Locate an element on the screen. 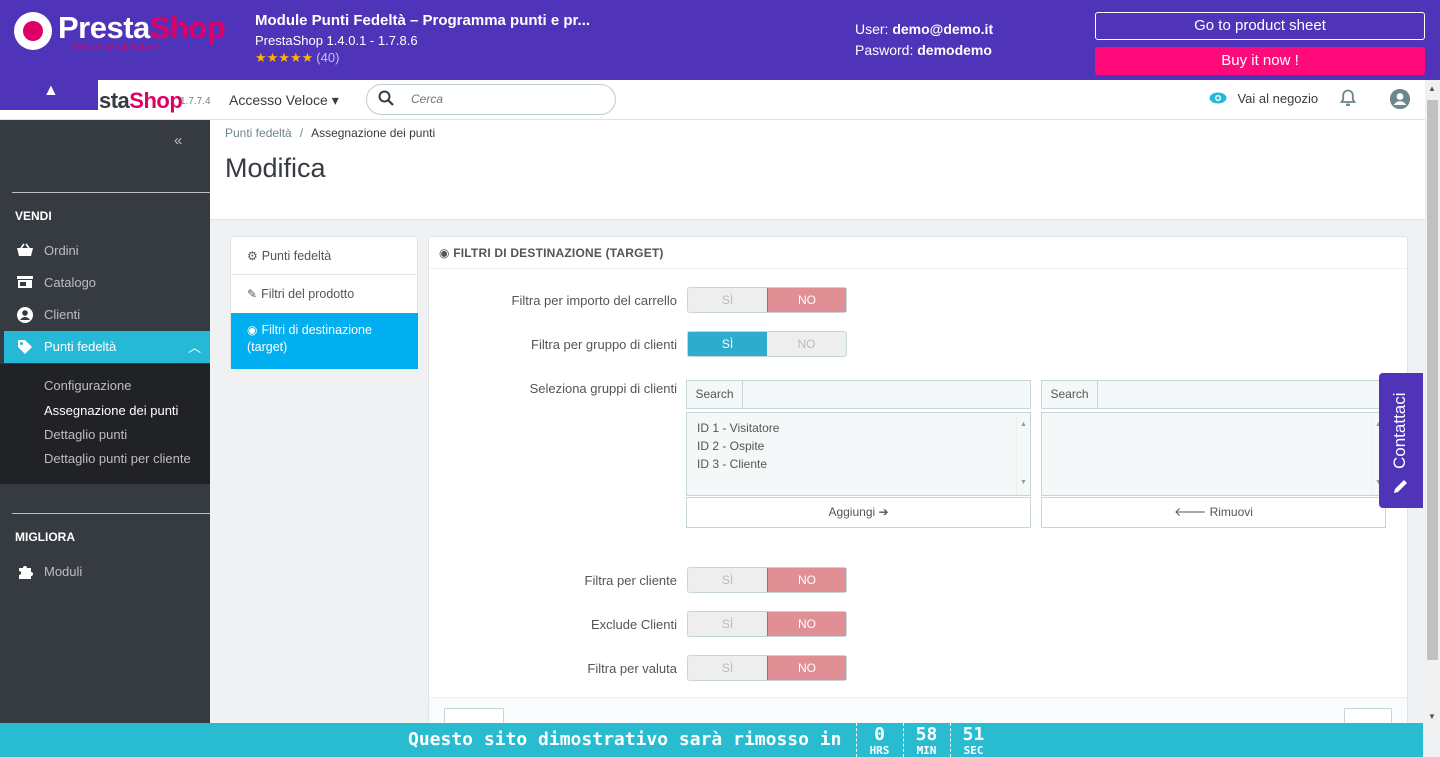 This screenshot has height=757, width=1440. field-label: Filtra per cliente is located at coordinates (630, 580).